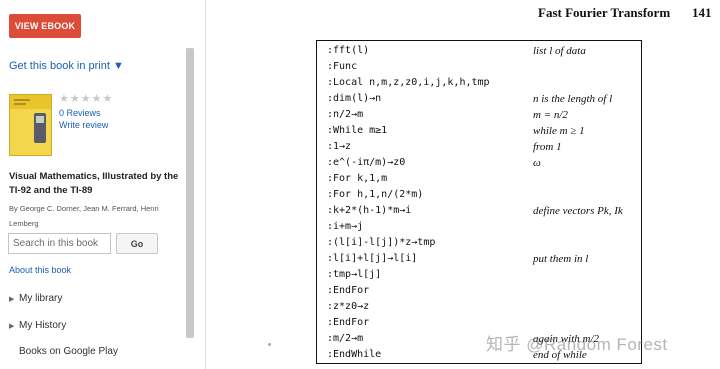 The image size is (720, 369). I want to click on code-text: :(l[i]-l[j])*z→tmp, so click(381, 242).